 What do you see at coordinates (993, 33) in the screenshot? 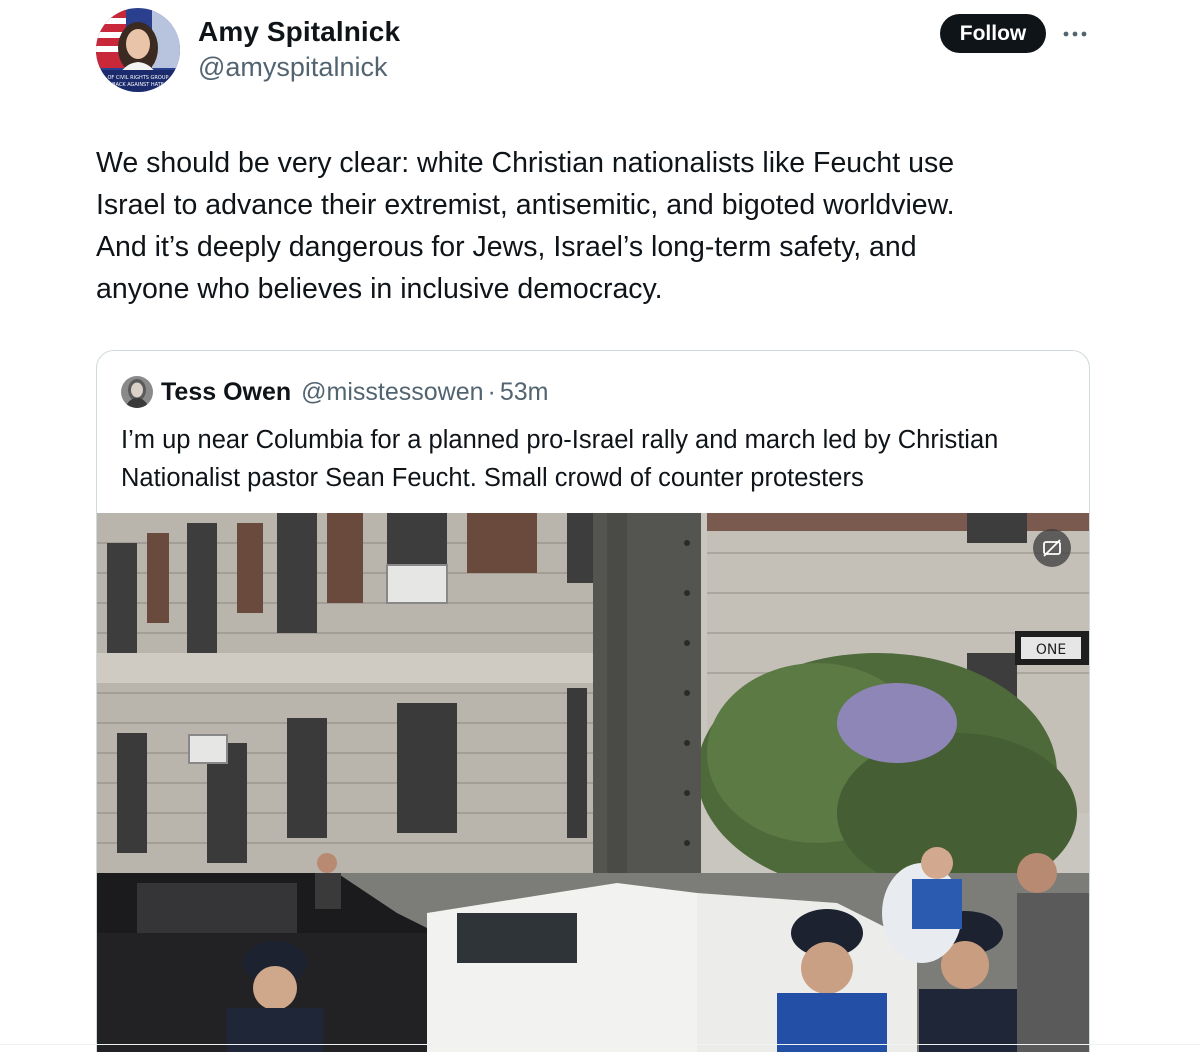
I see `follow-button: Follow` at bounding box center [993, 33].